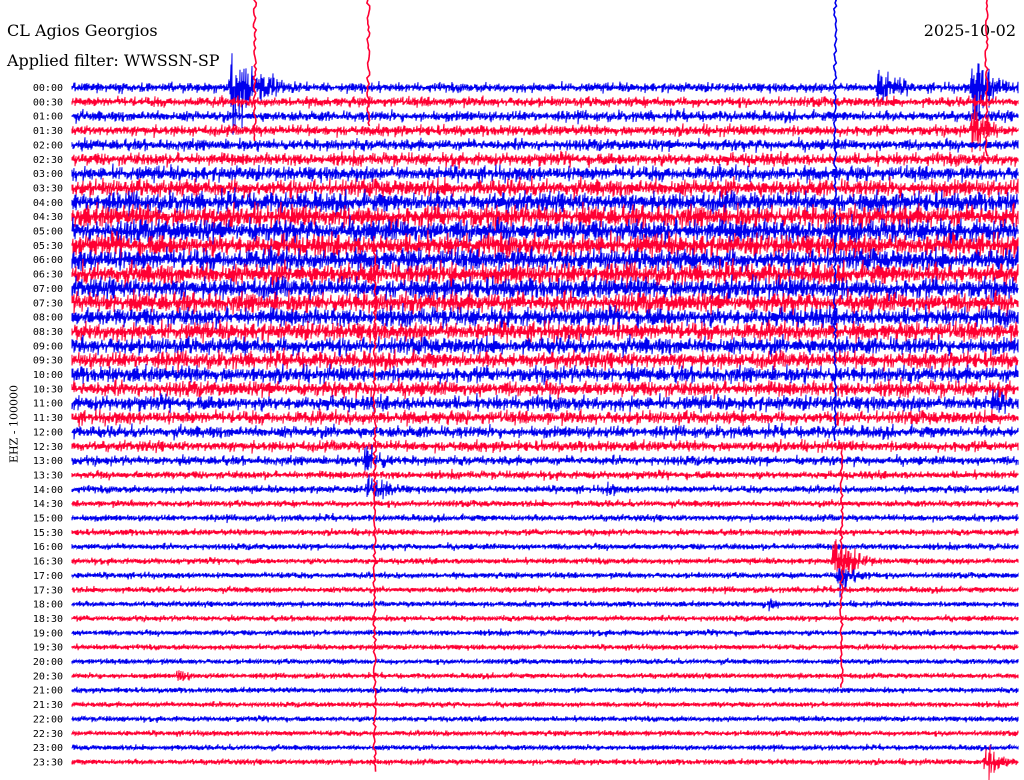 This screenshot has height=780, width=1024. I want to click on time-label: 14:00, so click(48, 490).